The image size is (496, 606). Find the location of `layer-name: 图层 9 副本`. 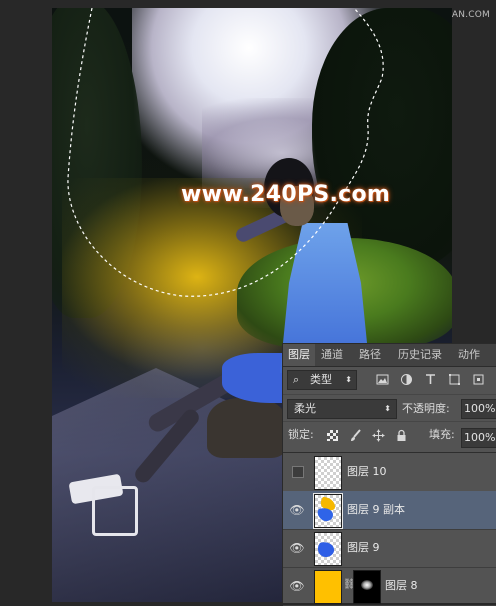

layer-name: 图层 9 副本 is located at coordinates (376, 509).